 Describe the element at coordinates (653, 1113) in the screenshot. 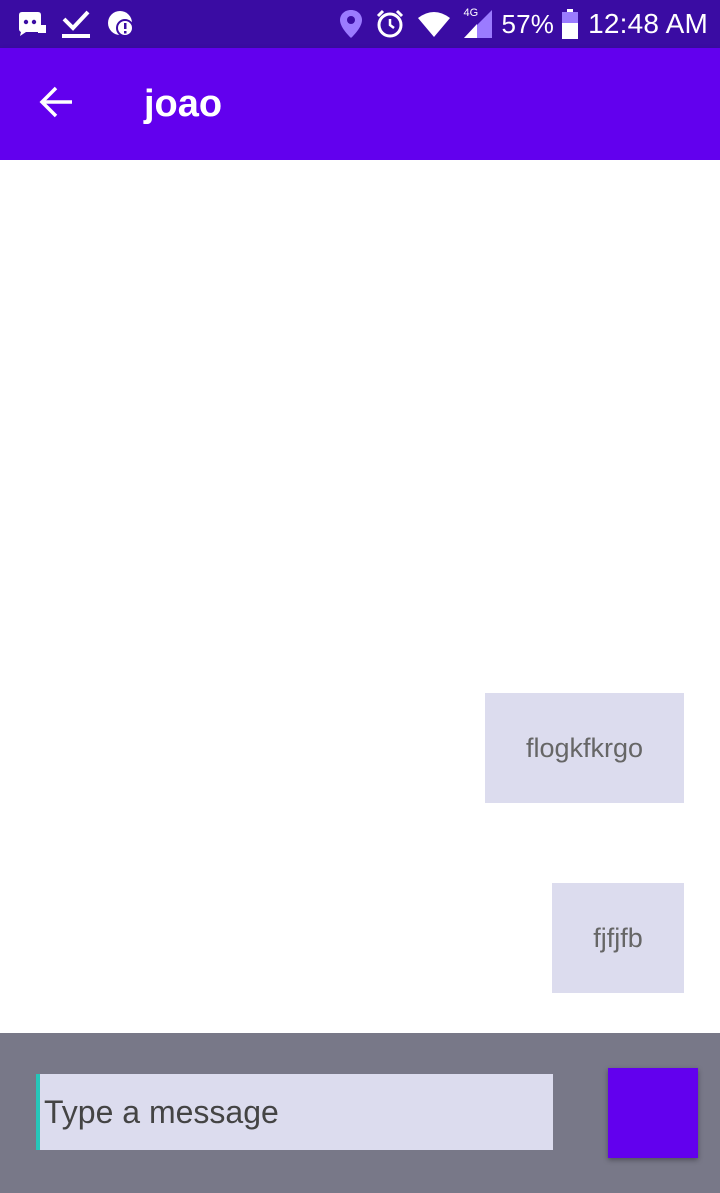

I see `send-button` at that location.